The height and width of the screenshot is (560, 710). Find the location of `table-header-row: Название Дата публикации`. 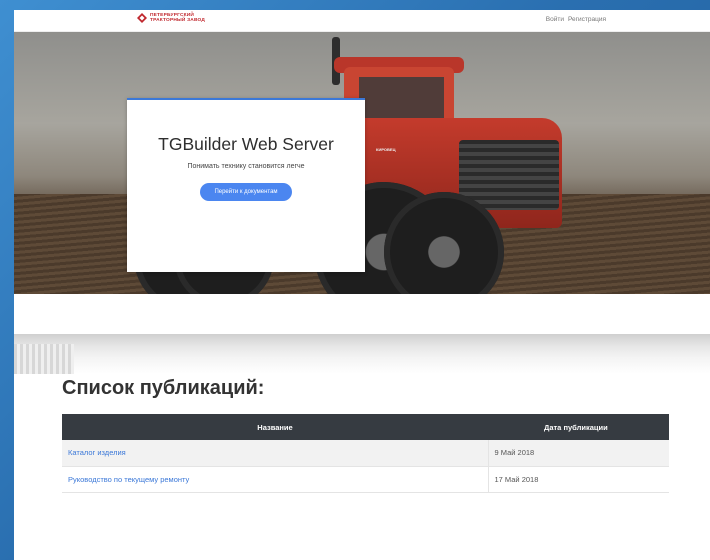

table-header-row: Название Дата публикации is located at coordinates (365, 427).